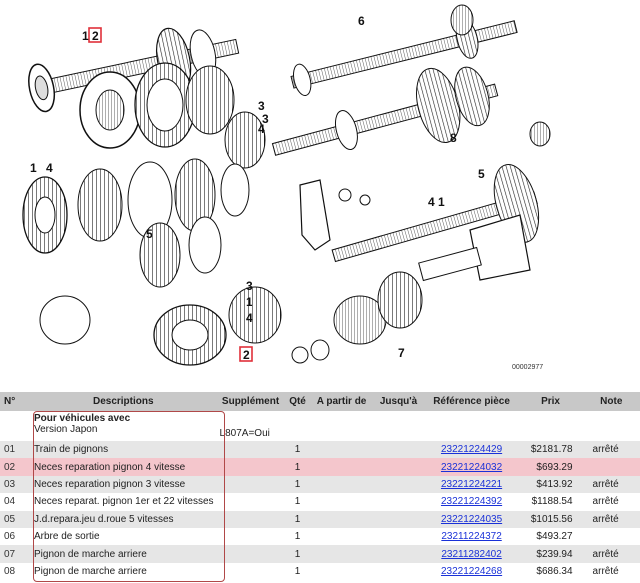 The height and width of the screenshot is (583, 640). Describe the element at coordinates (123, 450) in the screenshot. I see `row-description: Train de pignons` at that location.